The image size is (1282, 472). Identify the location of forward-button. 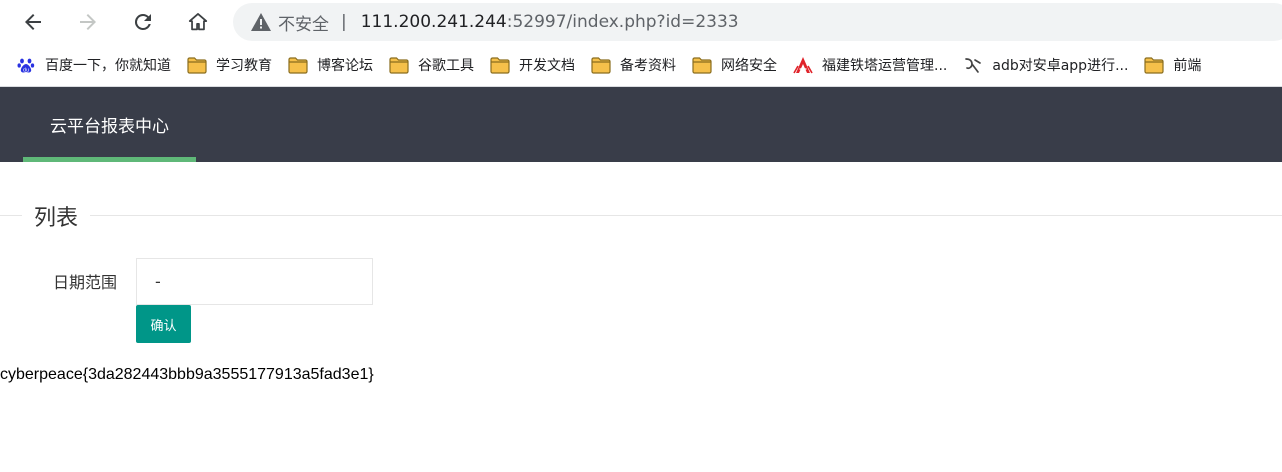
(88, 22).